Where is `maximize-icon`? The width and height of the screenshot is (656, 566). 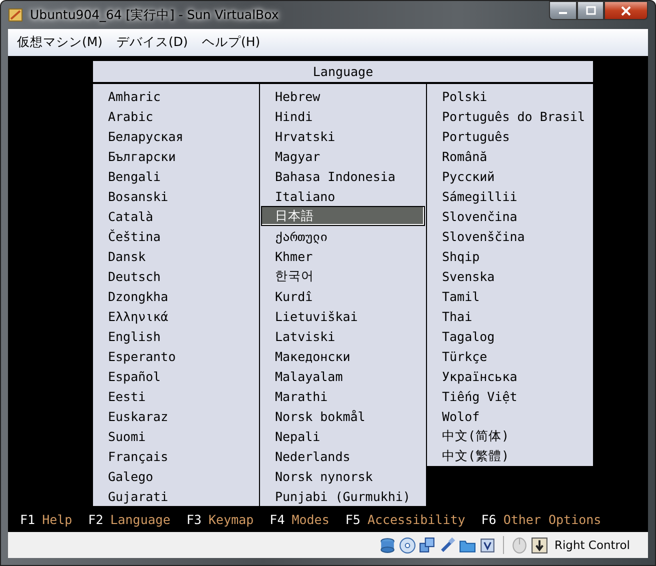
maximize-icon is located at coordinates (591, 10).